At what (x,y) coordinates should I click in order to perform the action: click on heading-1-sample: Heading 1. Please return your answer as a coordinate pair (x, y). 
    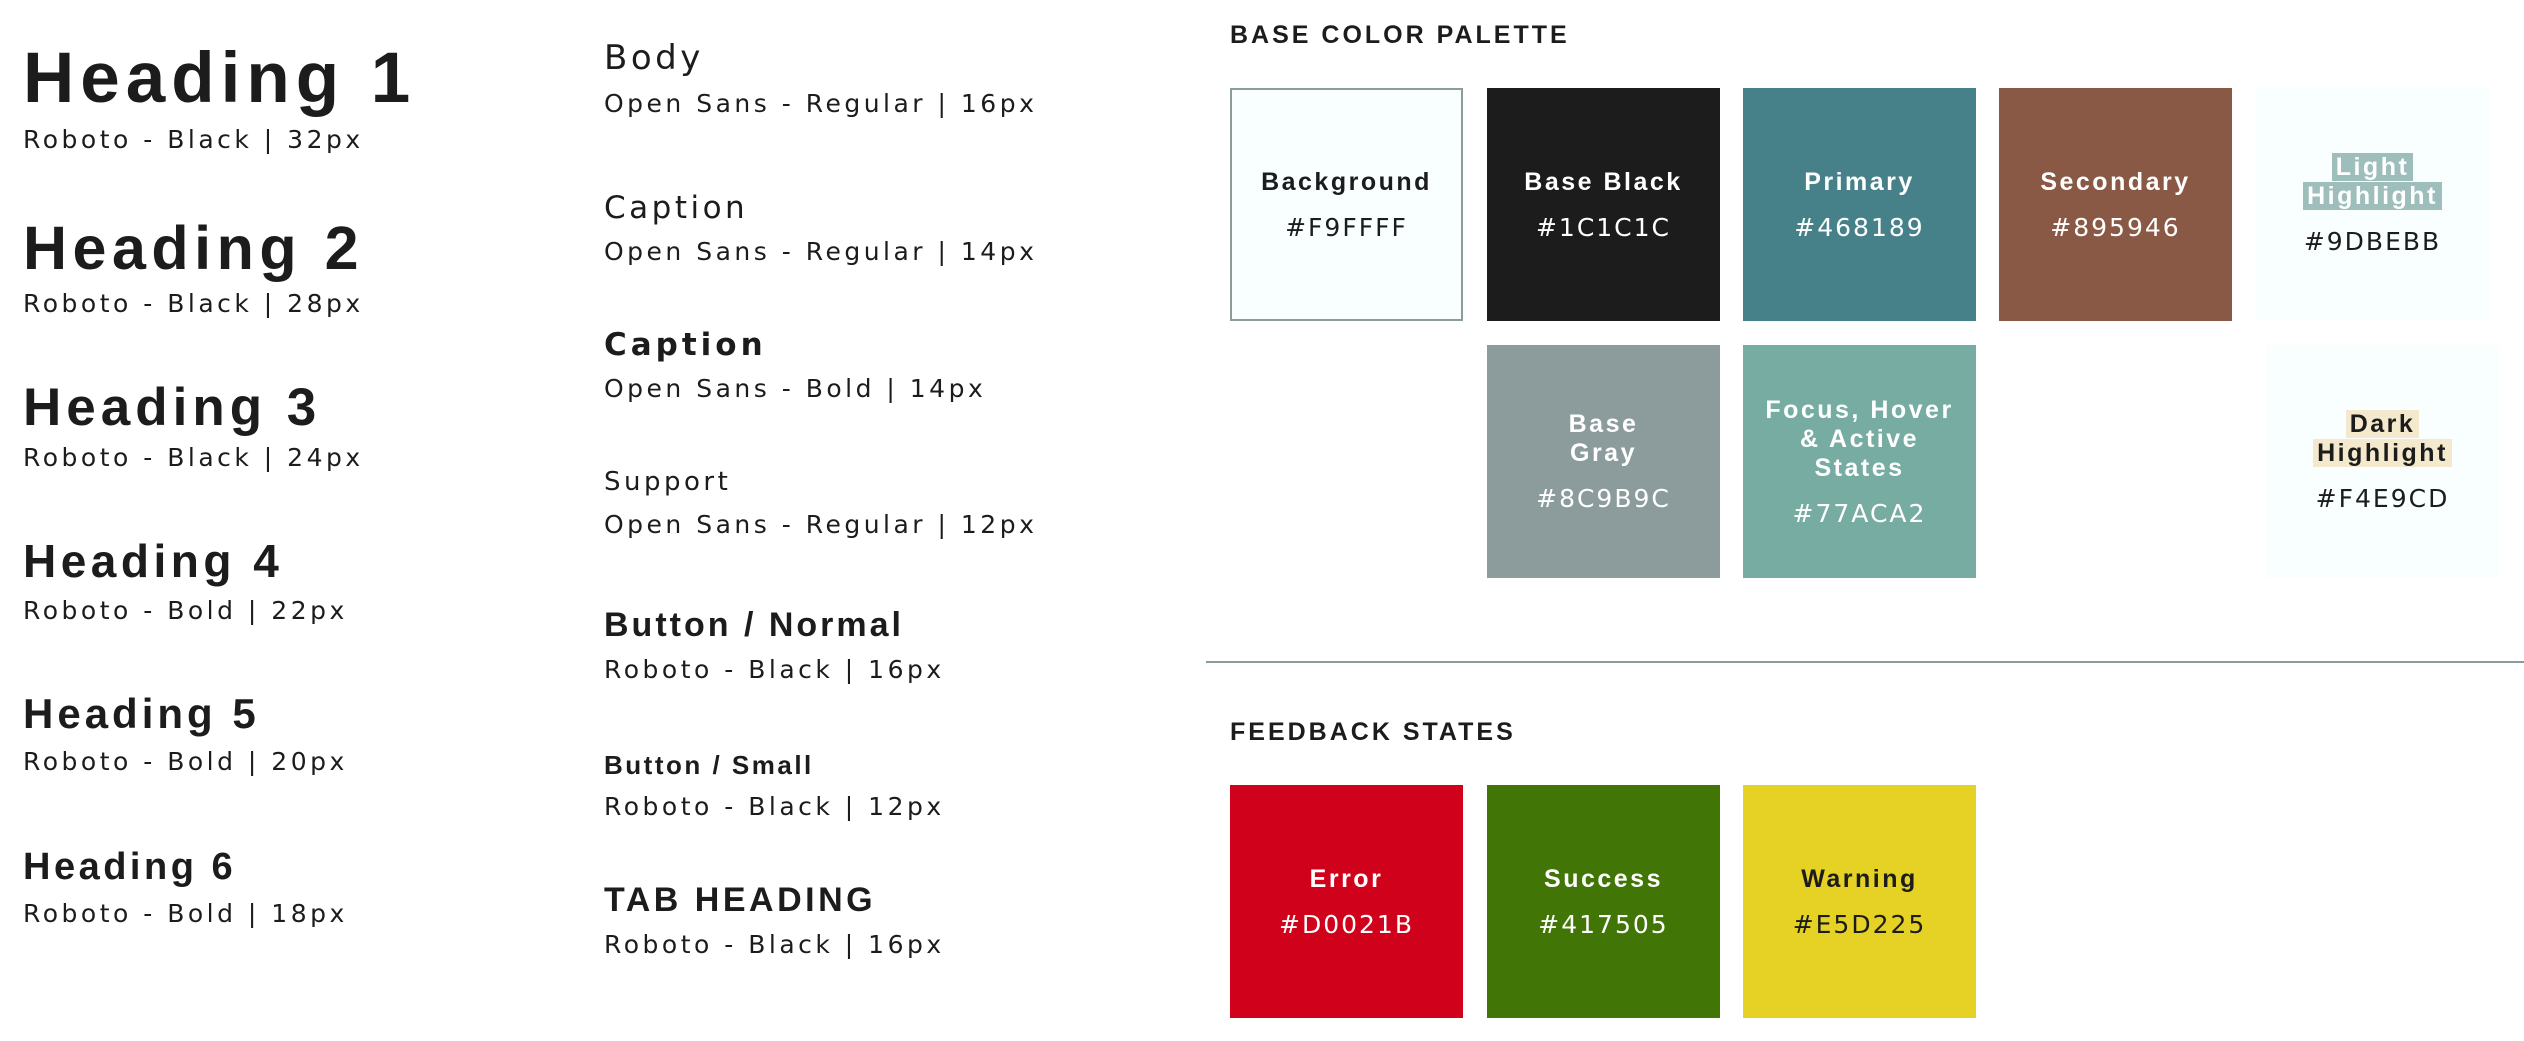
    Looking at the image, I should click on (220, 78).